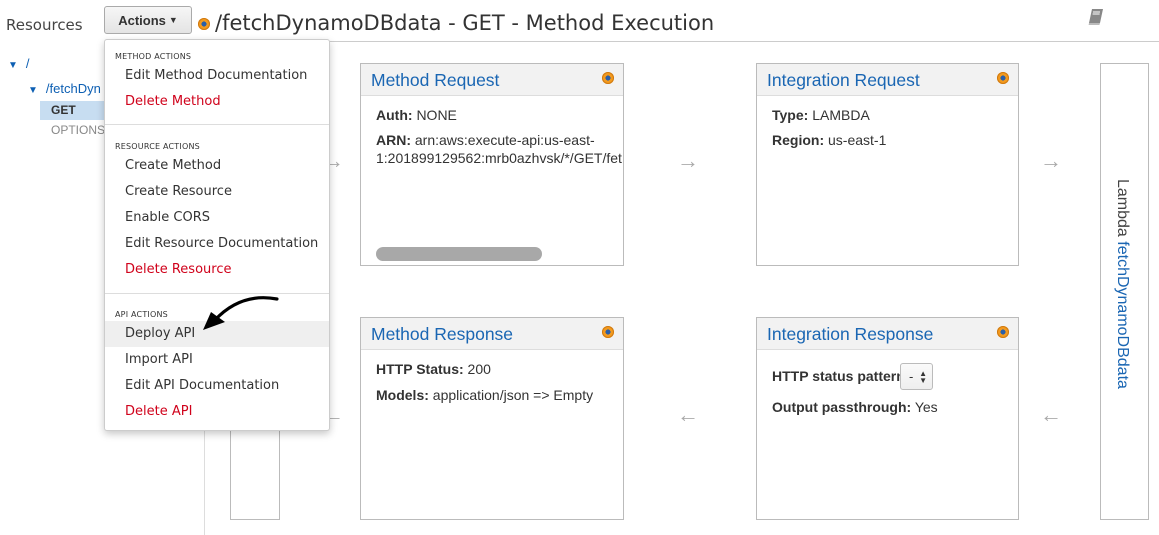 This screenshot has height=535, width=1159. I want to click on method-response-header: Method Response, so click(492, 334).